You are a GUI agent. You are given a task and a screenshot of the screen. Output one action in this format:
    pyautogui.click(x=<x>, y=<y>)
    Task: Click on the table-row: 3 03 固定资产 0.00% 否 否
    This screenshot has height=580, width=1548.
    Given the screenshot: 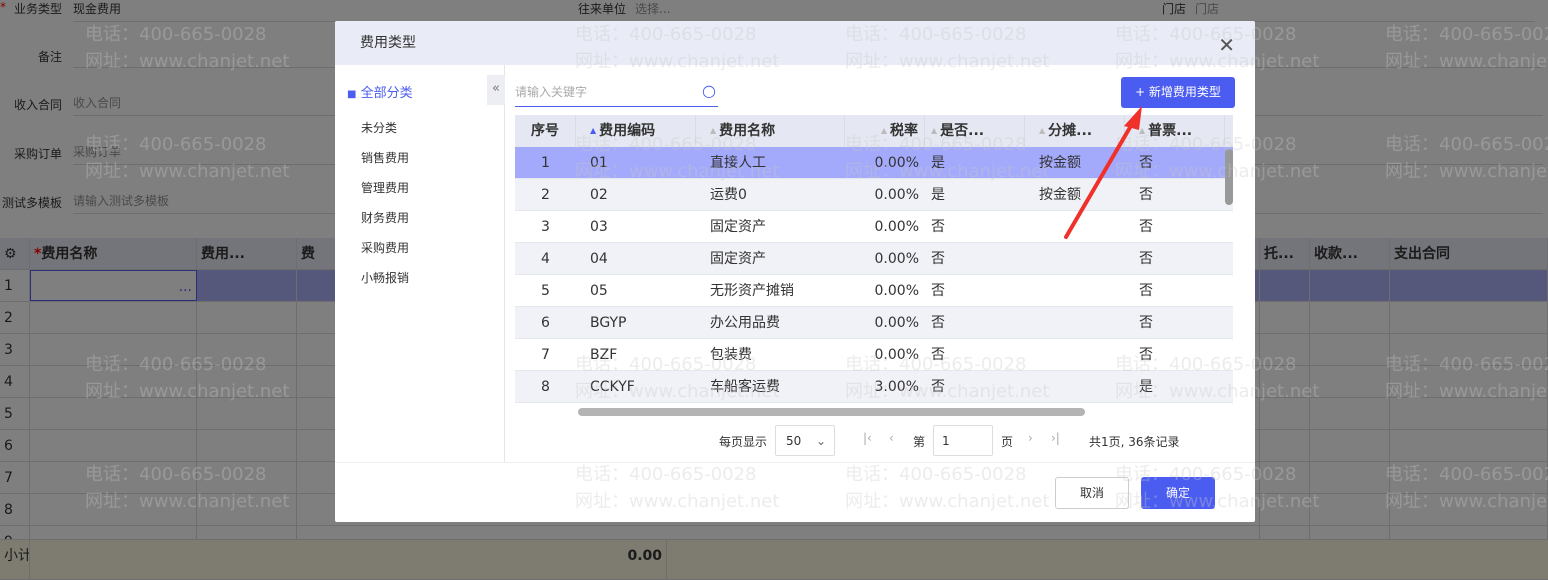 What is the action you would take?
    pyautogui.click(x=874, y=227)
    